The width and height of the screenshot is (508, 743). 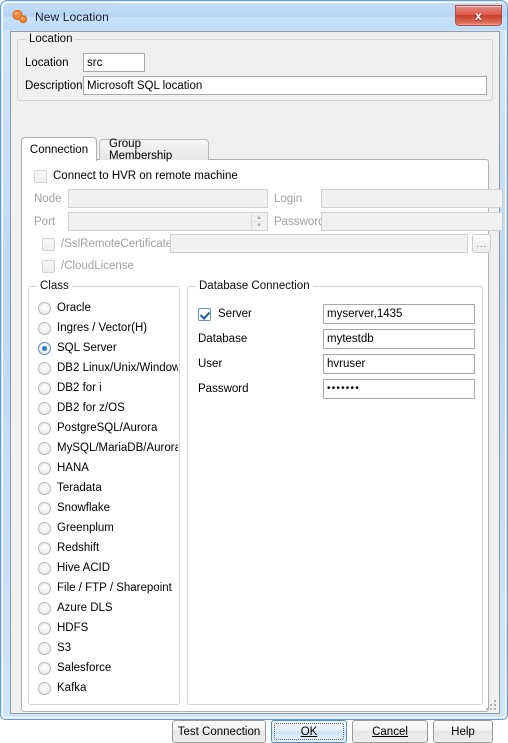 I want to click on cancel-button: Cancel, so click(x=390, y=731).